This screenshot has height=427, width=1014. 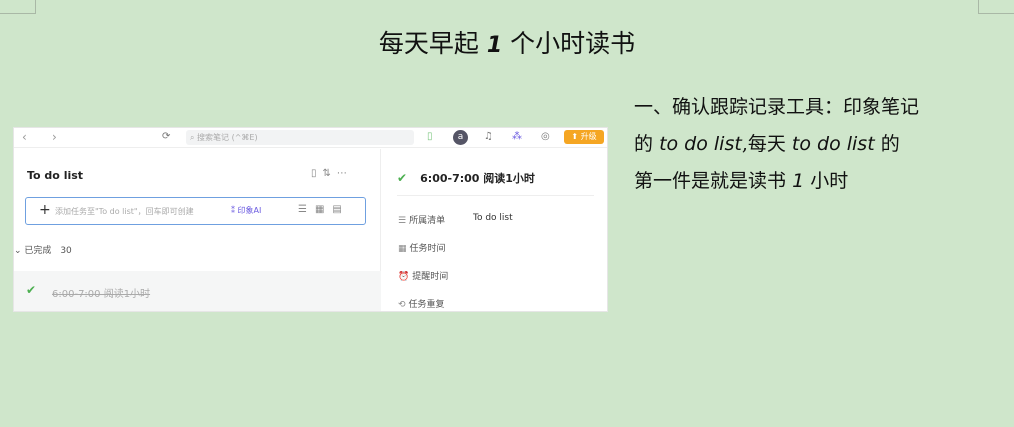 What do you see at coordinates (644, 144) in the screenshot?
I see `side-text-de: 的` at bounding box center [644, 144].